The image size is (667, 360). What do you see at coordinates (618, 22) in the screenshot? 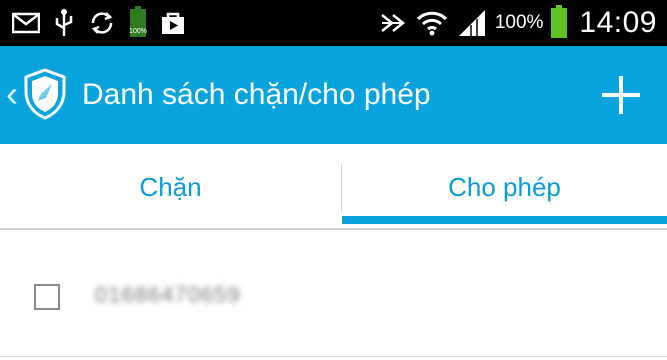
I see `clock: 14:09` at bounding box center [618, 22].